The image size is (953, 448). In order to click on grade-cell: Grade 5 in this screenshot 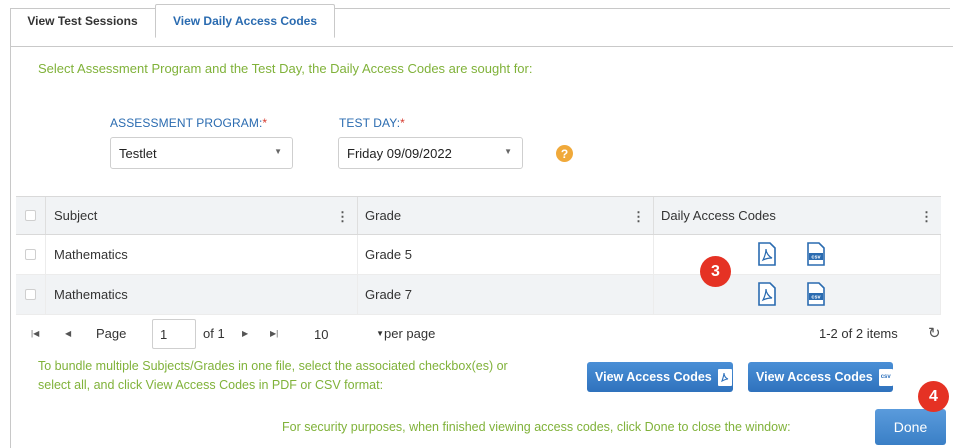, I will do `click(506, 254)`.